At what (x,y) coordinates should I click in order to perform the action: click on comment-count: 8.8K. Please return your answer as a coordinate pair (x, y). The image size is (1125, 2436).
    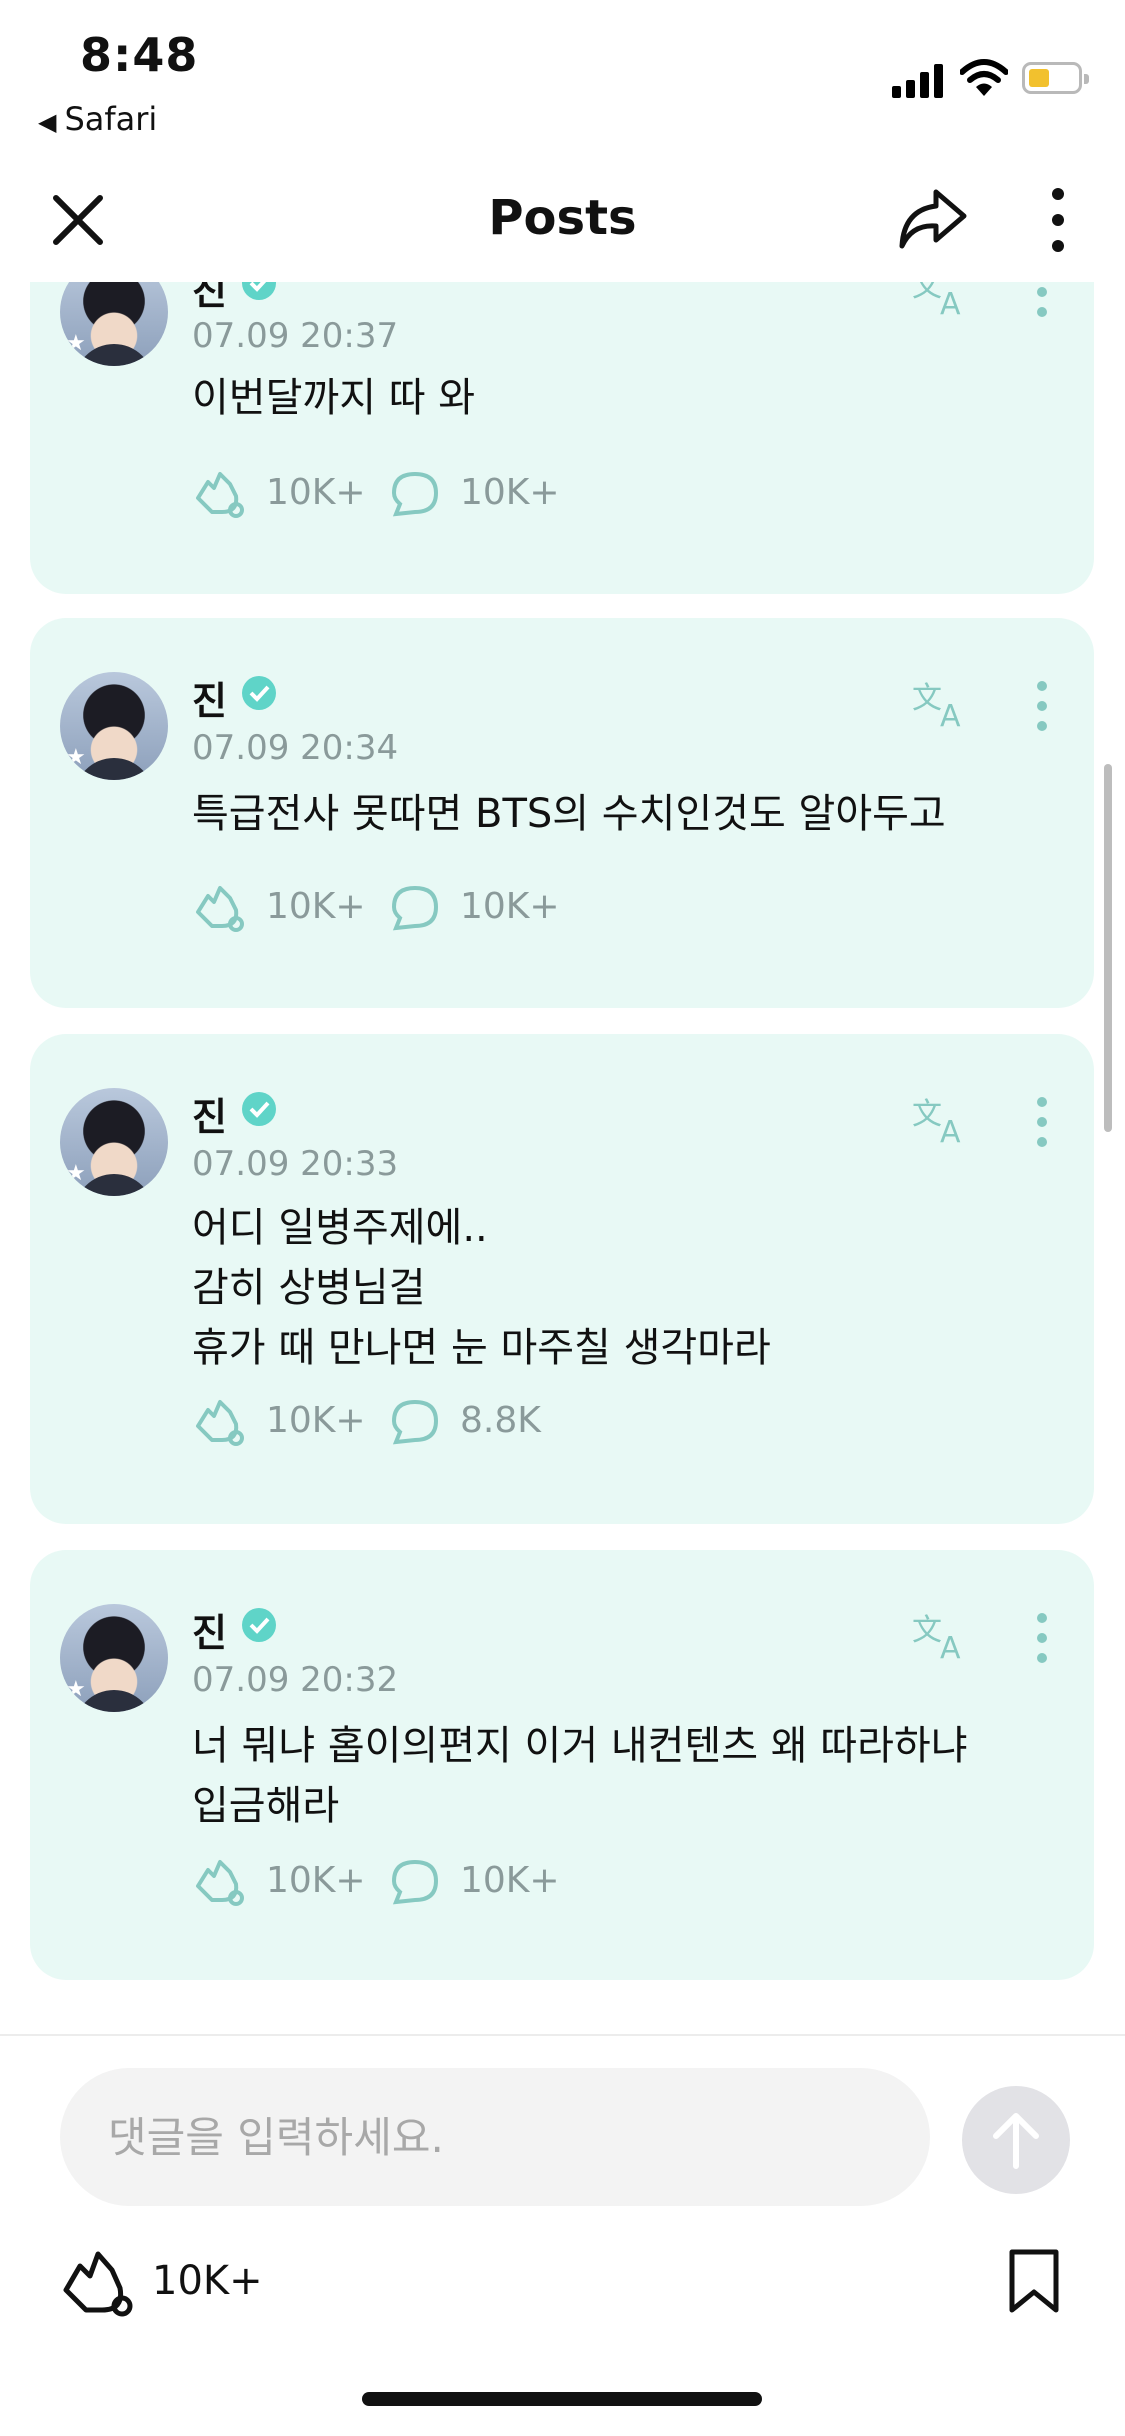
    Looking at the image, I should click on (500, 1420).